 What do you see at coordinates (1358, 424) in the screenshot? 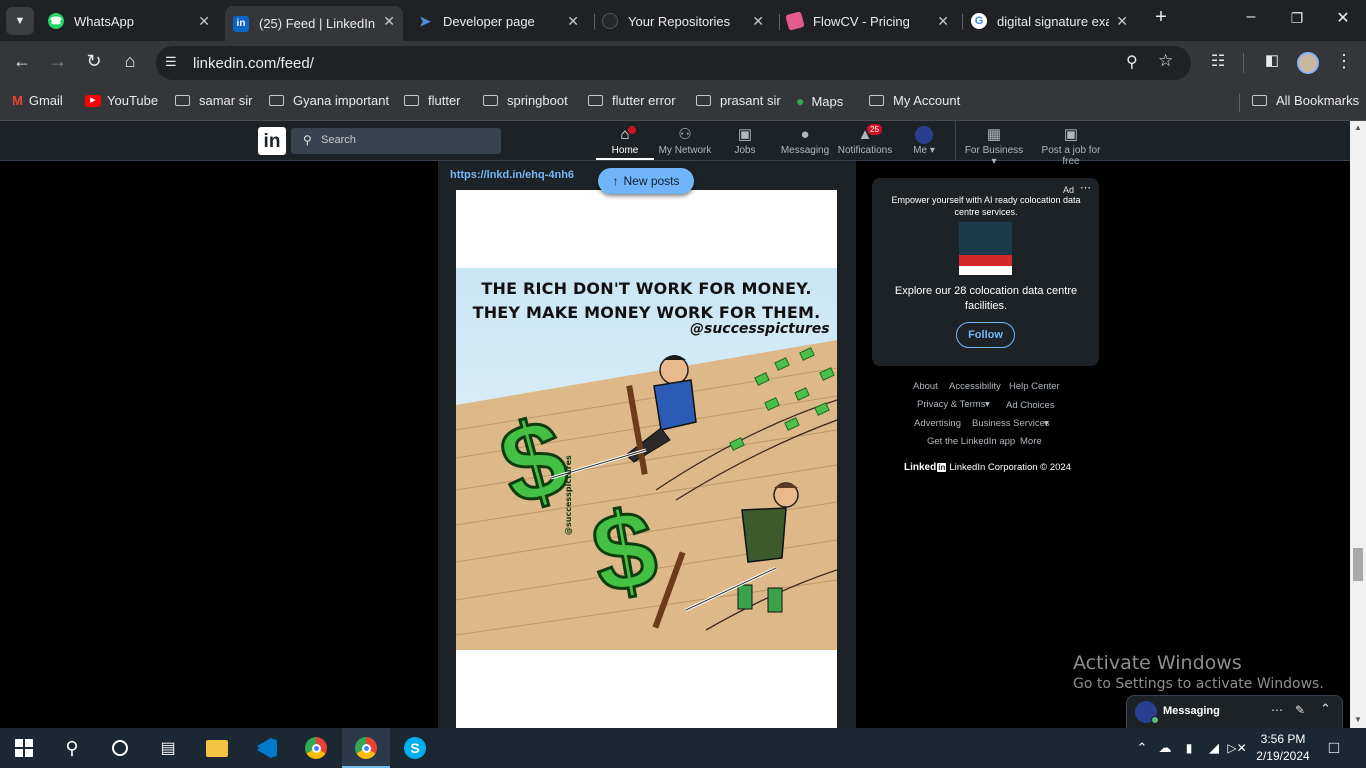
I see `page-scrollbar: ▲ ▼` at bounding box center [1358, 424].